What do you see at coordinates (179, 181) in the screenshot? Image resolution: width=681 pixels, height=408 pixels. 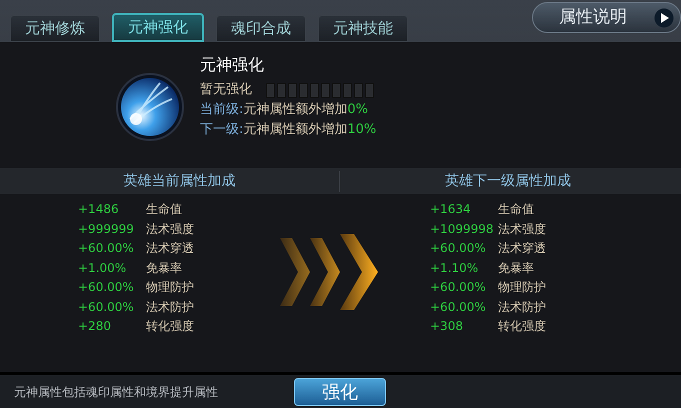 I see `column-heading: 英雄当前属性加成` at bounding box center [179, 181].